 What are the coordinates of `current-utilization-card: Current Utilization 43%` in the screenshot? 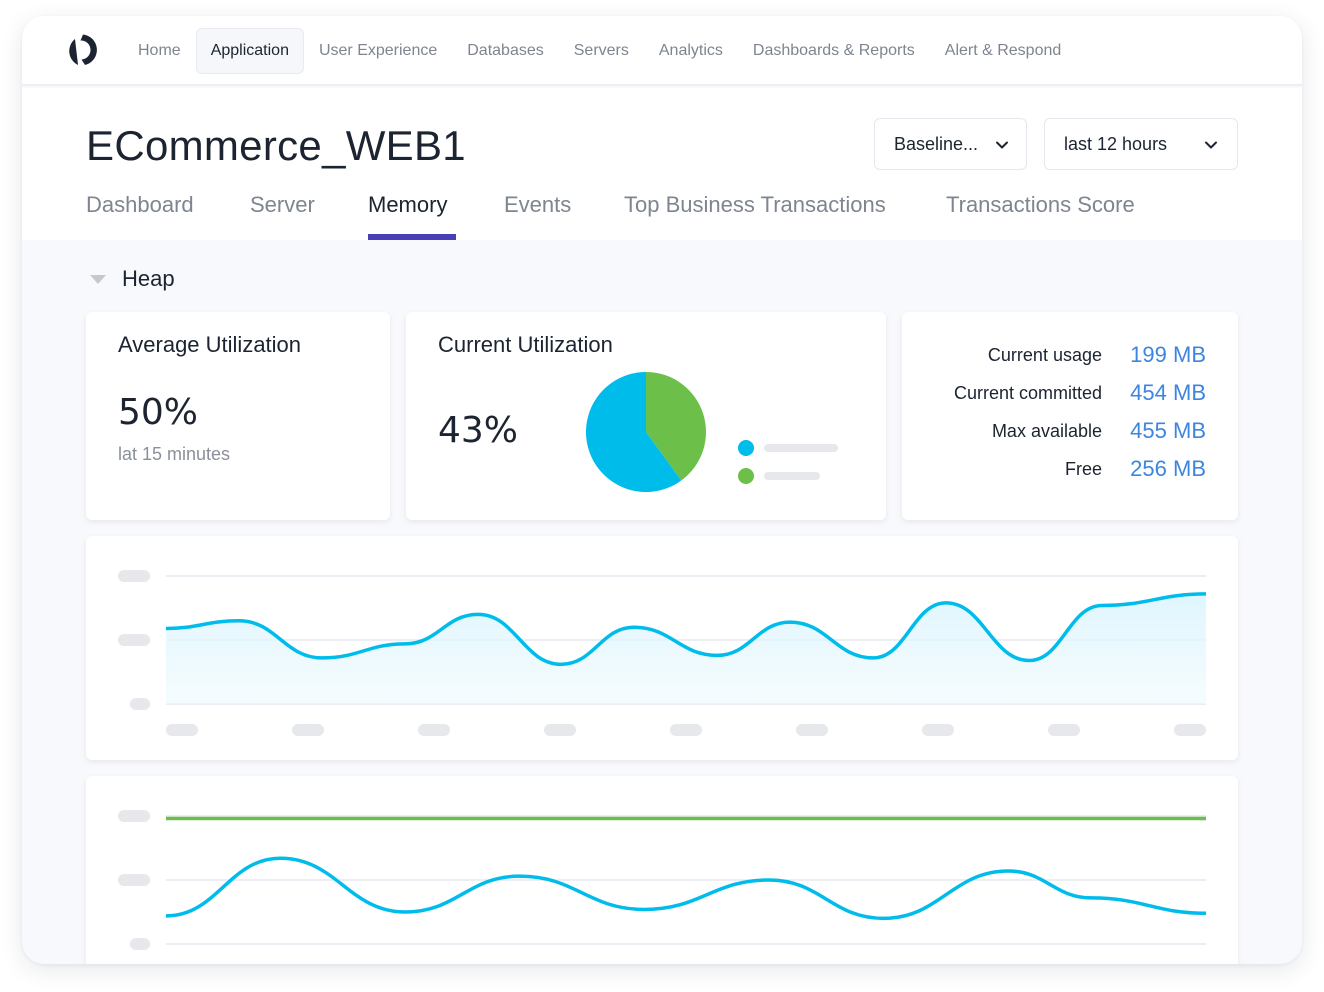 It's located at (646, 416).